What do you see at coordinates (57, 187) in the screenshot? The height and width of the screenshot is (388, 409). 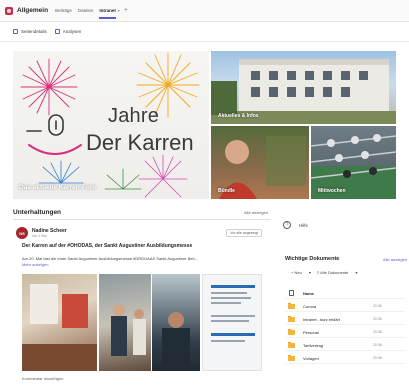 I see `hero-main-caption: Das aktuelle Karren-Foto` at bounding box center [57, 187].